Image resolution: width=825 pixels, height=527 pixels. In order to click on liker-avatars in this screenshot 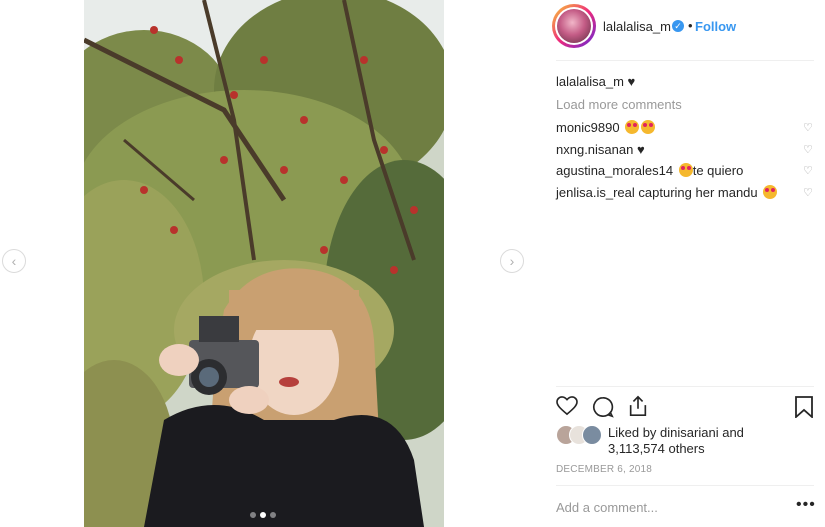, I will do `click(580, 435)`.